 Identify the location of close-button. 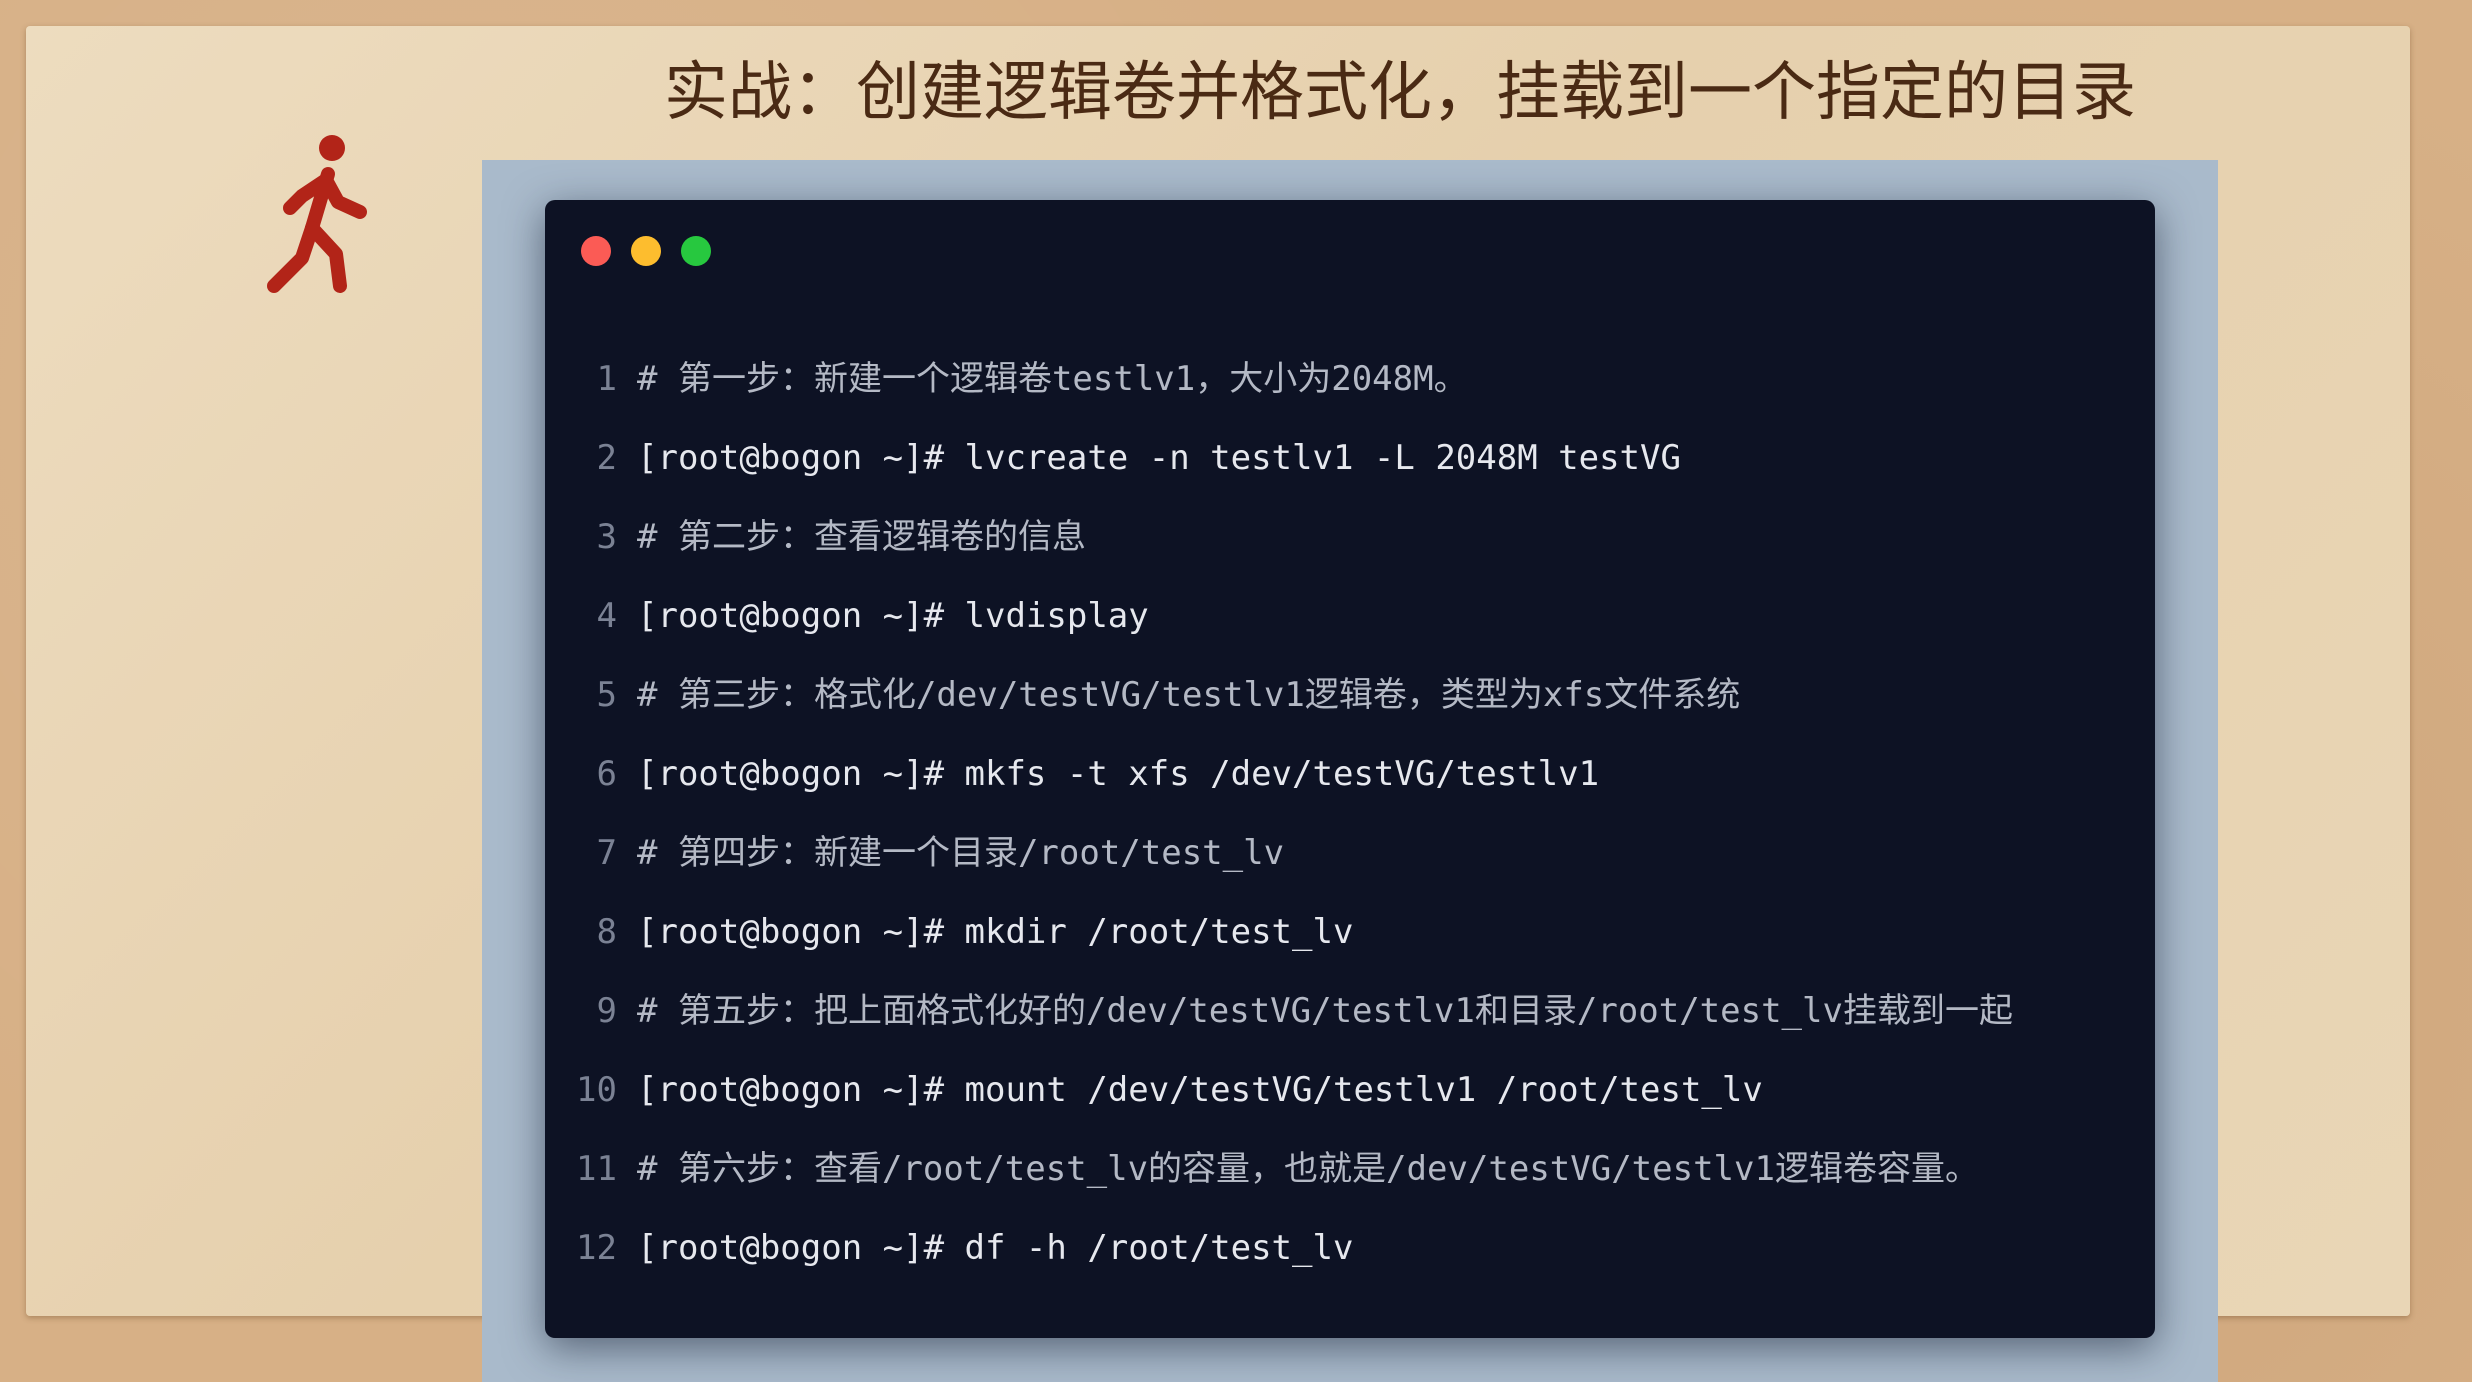
(596, 251).